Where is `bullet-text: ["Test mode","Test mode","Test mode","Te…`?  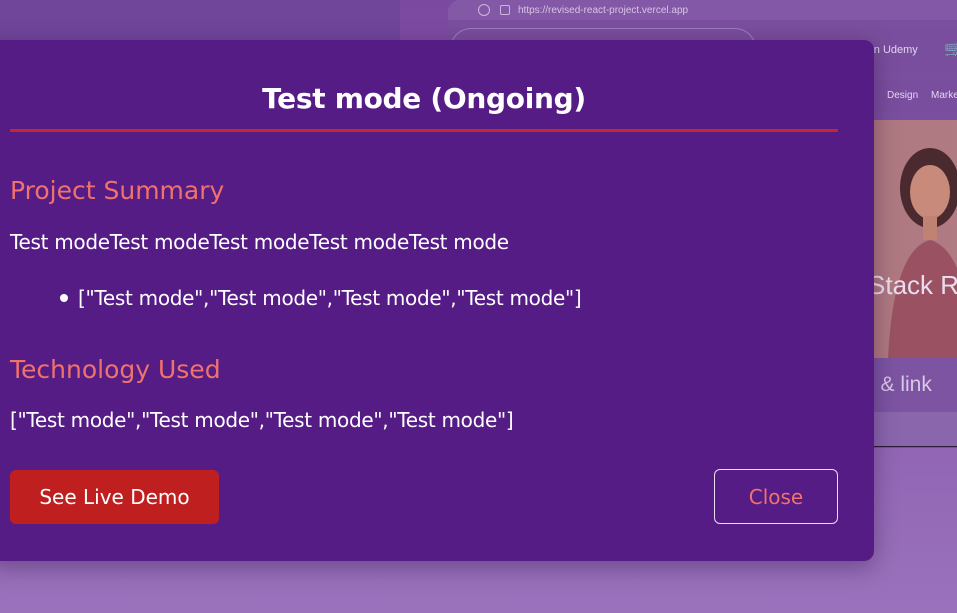
bullet-text: ["Test mode","Test mode","Test mode","Te… is located at coordinates (330, 298).